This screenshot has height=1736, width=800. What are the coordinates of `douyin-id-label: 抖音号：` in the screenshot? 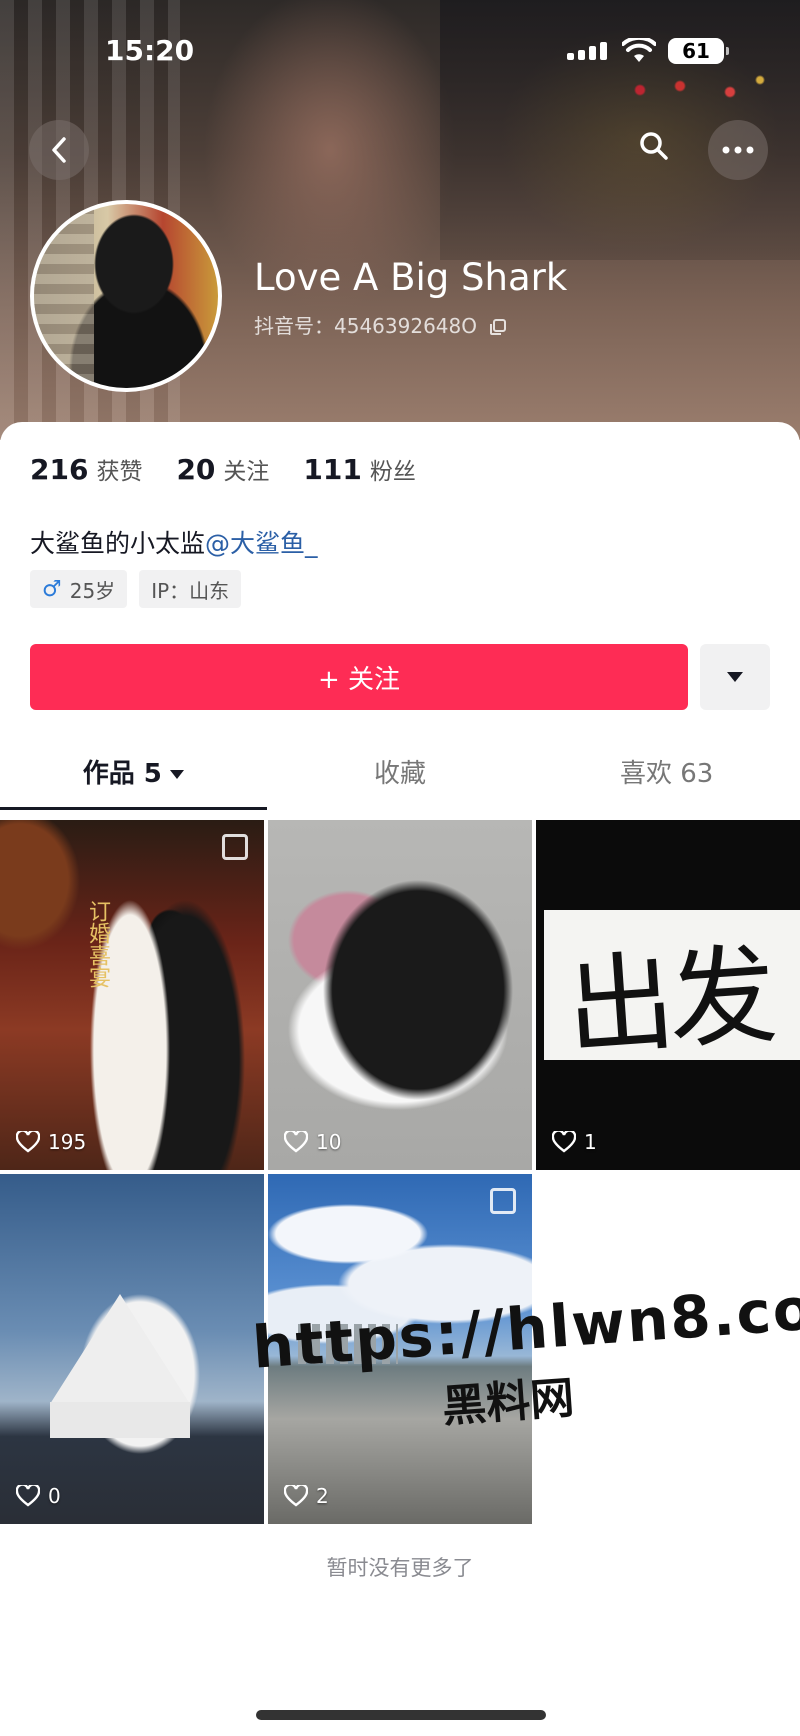 It's located at (294, 326).